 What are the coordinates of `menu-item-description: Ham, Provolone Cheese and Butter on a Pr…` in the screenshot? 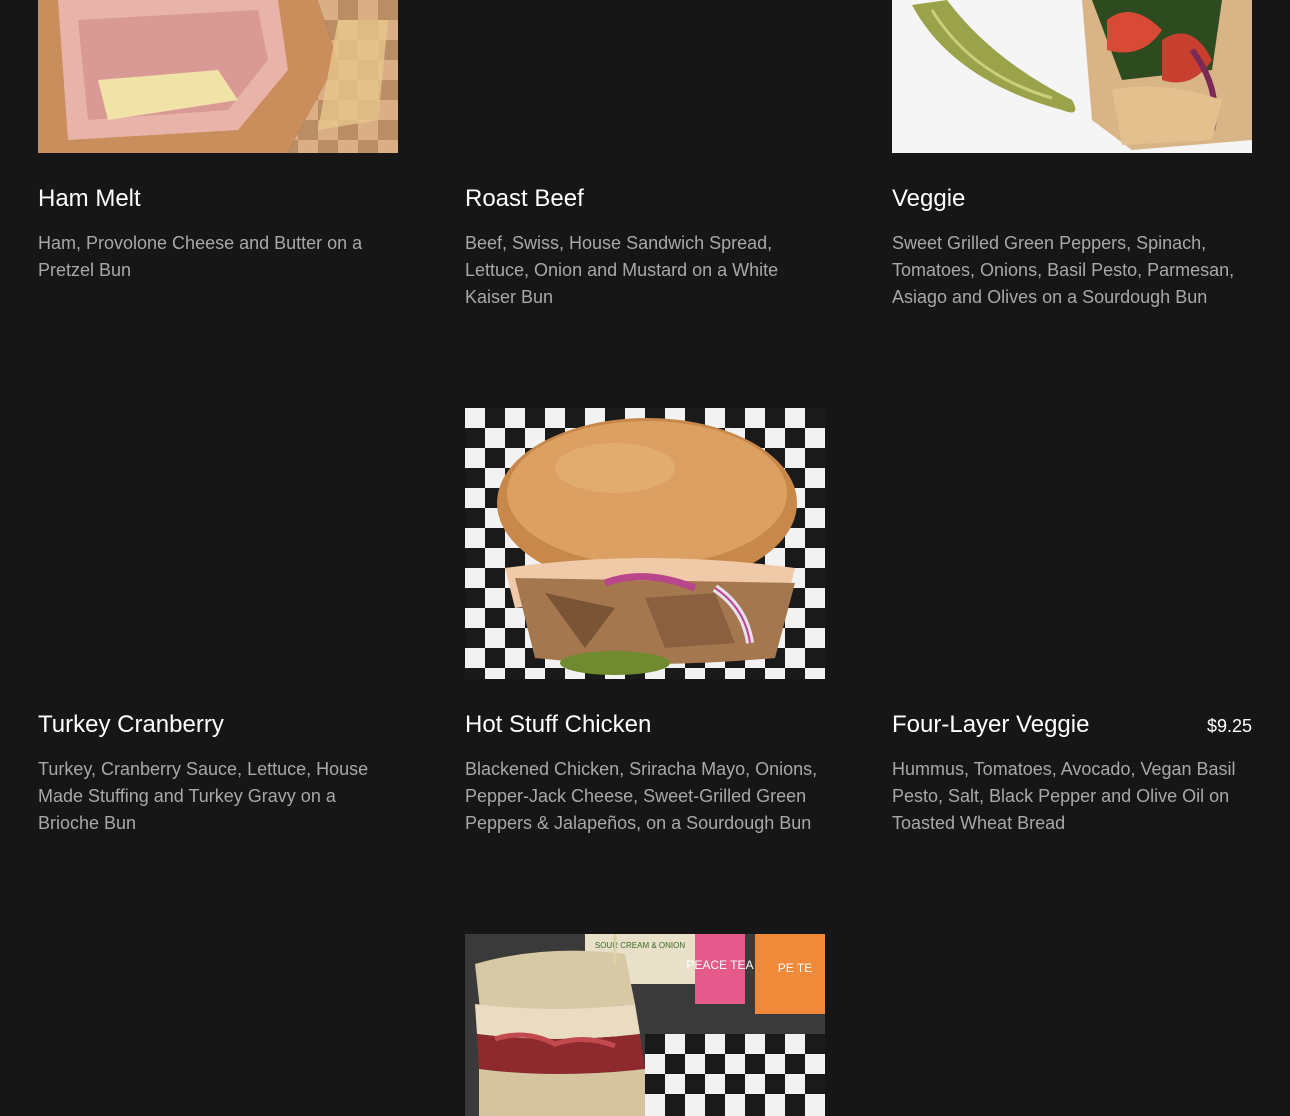 It's located at (200, 256).